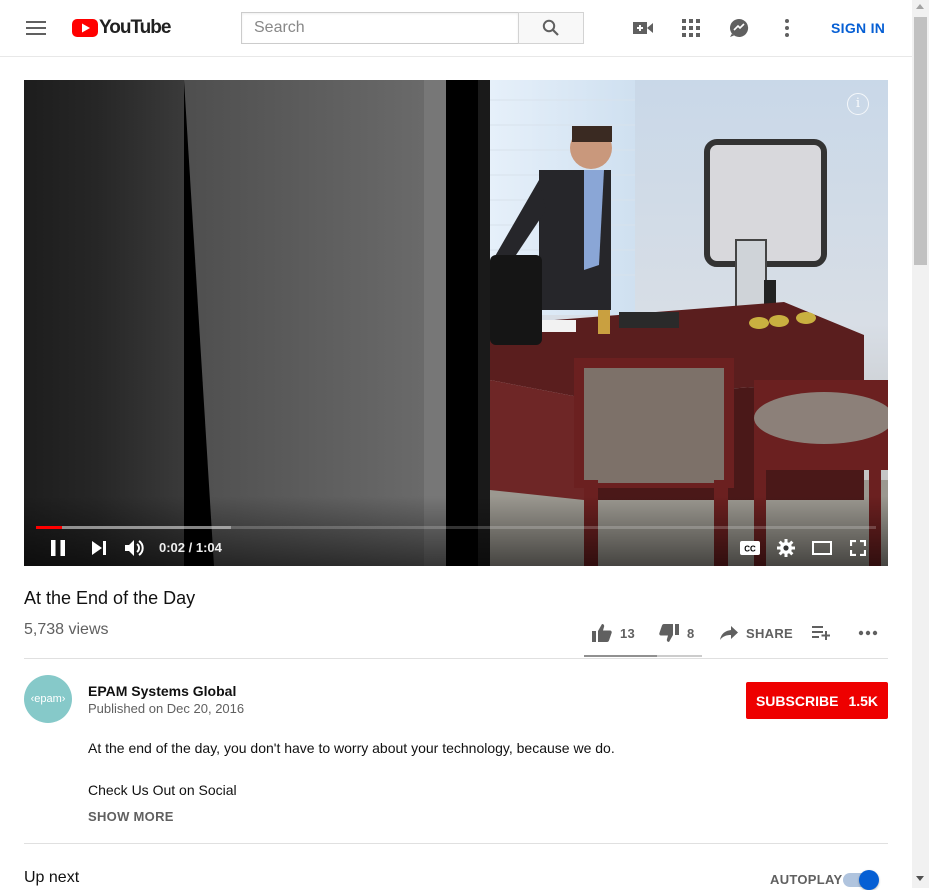 This screenshot has height=890, width=929. Describe the element at coordinates (456, 843) in the screenshot. I see `divider-bottom` at that location.